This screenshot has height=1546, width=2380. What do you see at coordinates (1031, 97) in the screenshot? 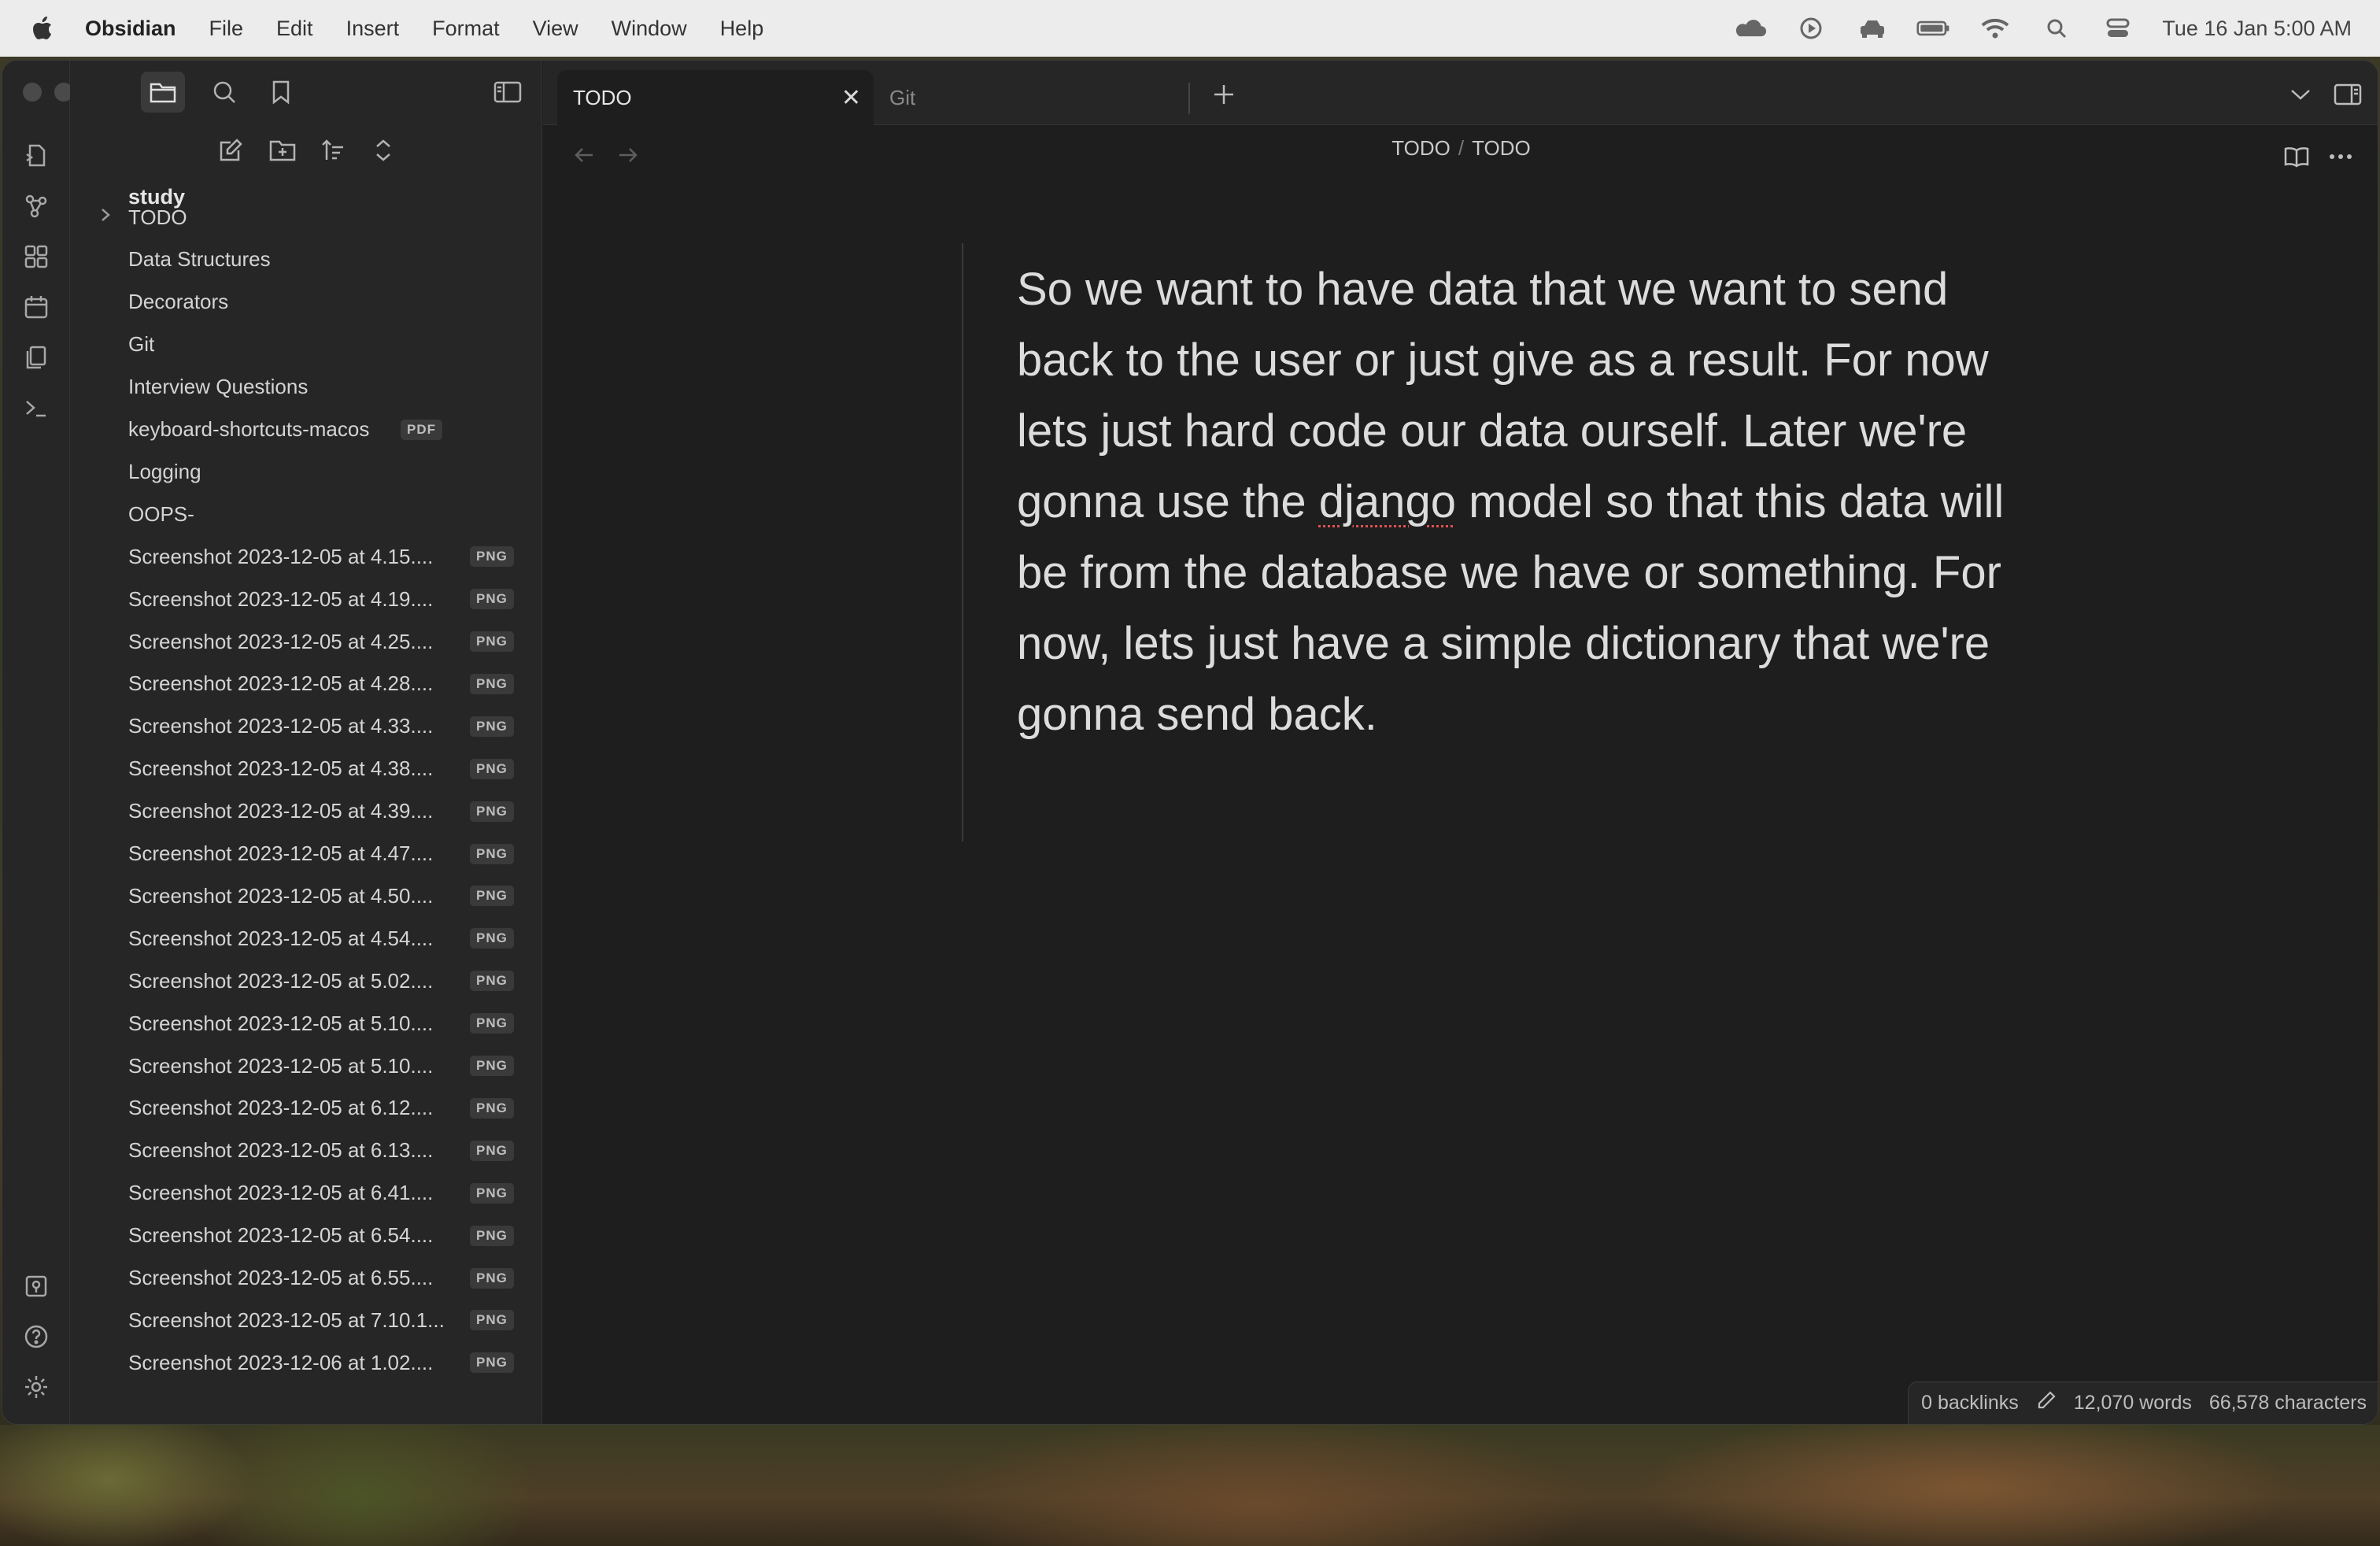
I see `tab-git: Git` at bounding box center [1031, 97].